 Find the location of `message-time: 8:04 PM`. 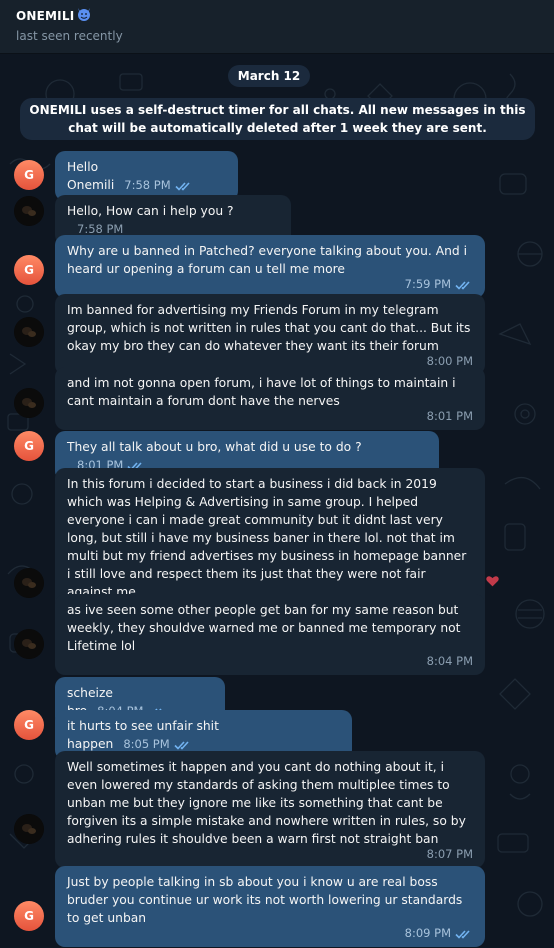

message-time: 8:04 PM is located at coordinates (450, 661).